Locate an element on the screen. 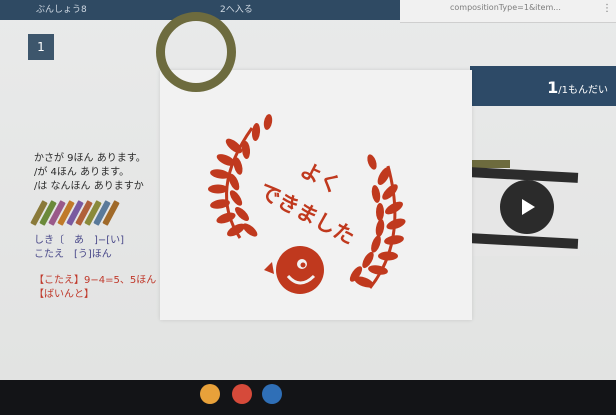 This screenshot has height=415, width=616. laurel-stamp-icon is located at coordinates (307, 204).